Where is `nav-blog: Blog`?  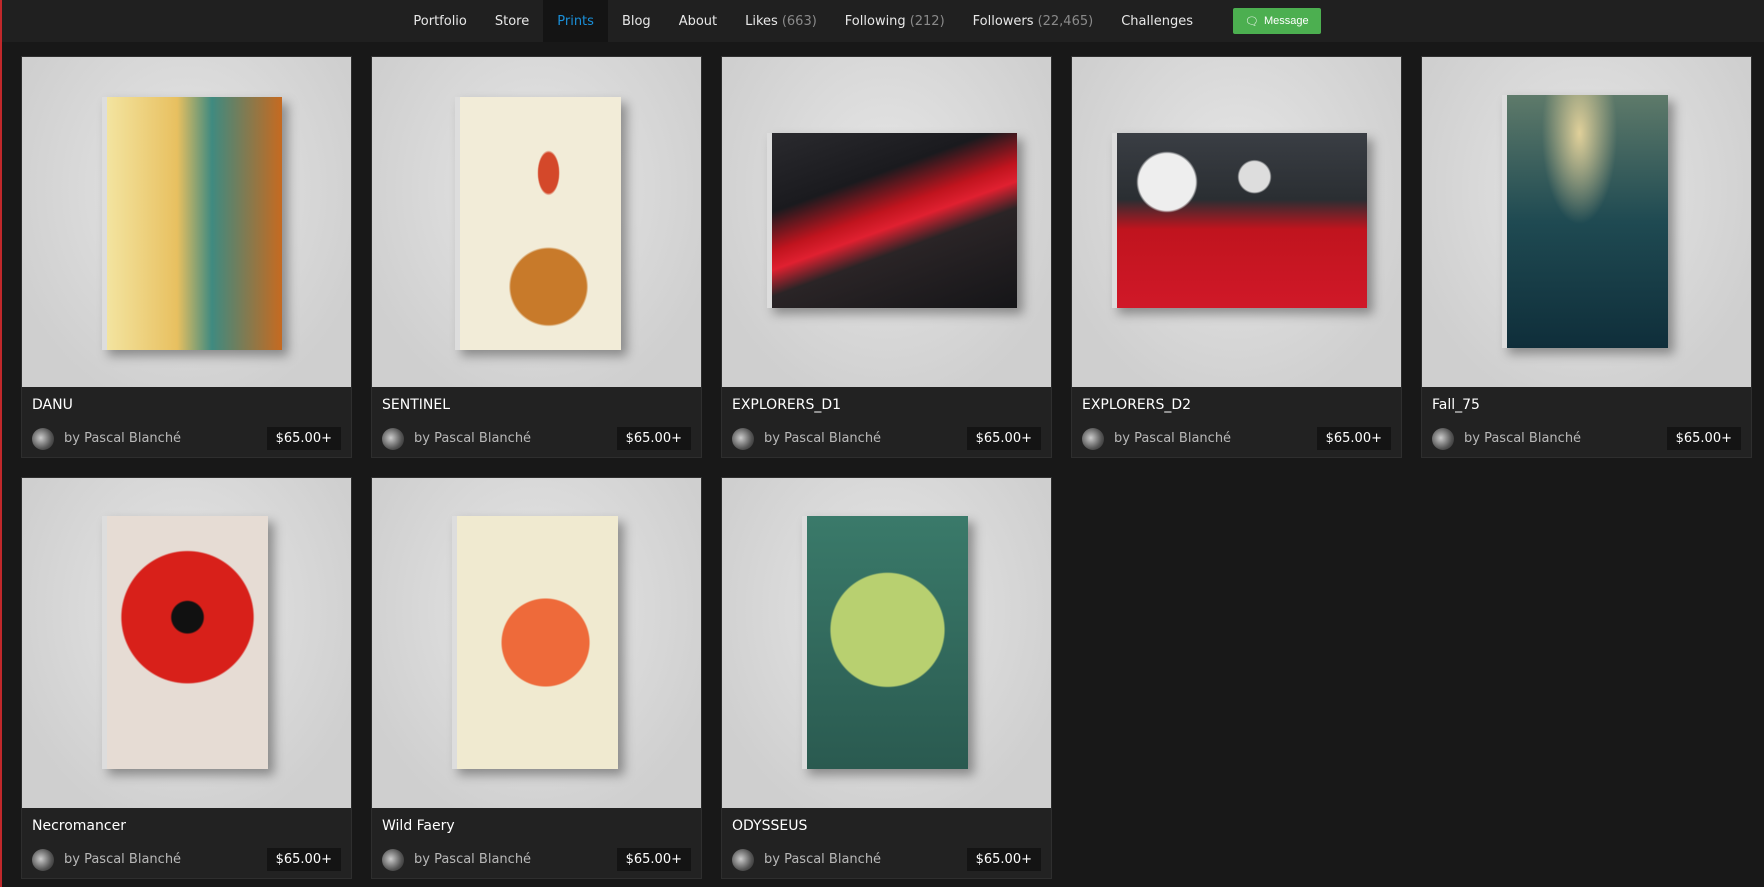 nav-blog: Blog is located at coordinates (636, 21).